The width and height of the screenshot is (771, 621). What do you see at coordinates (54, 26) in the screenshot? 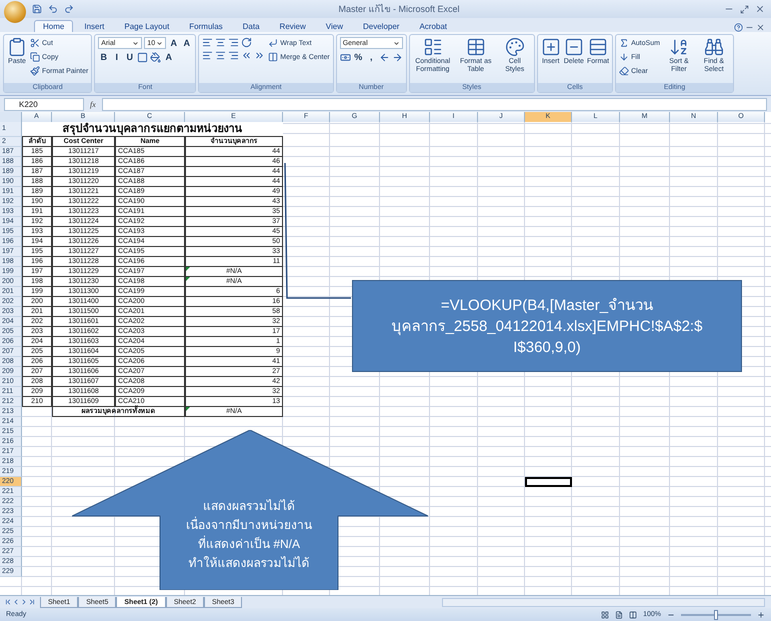
I see `ribbon-tab: Home` at bounding box center [54, 26].